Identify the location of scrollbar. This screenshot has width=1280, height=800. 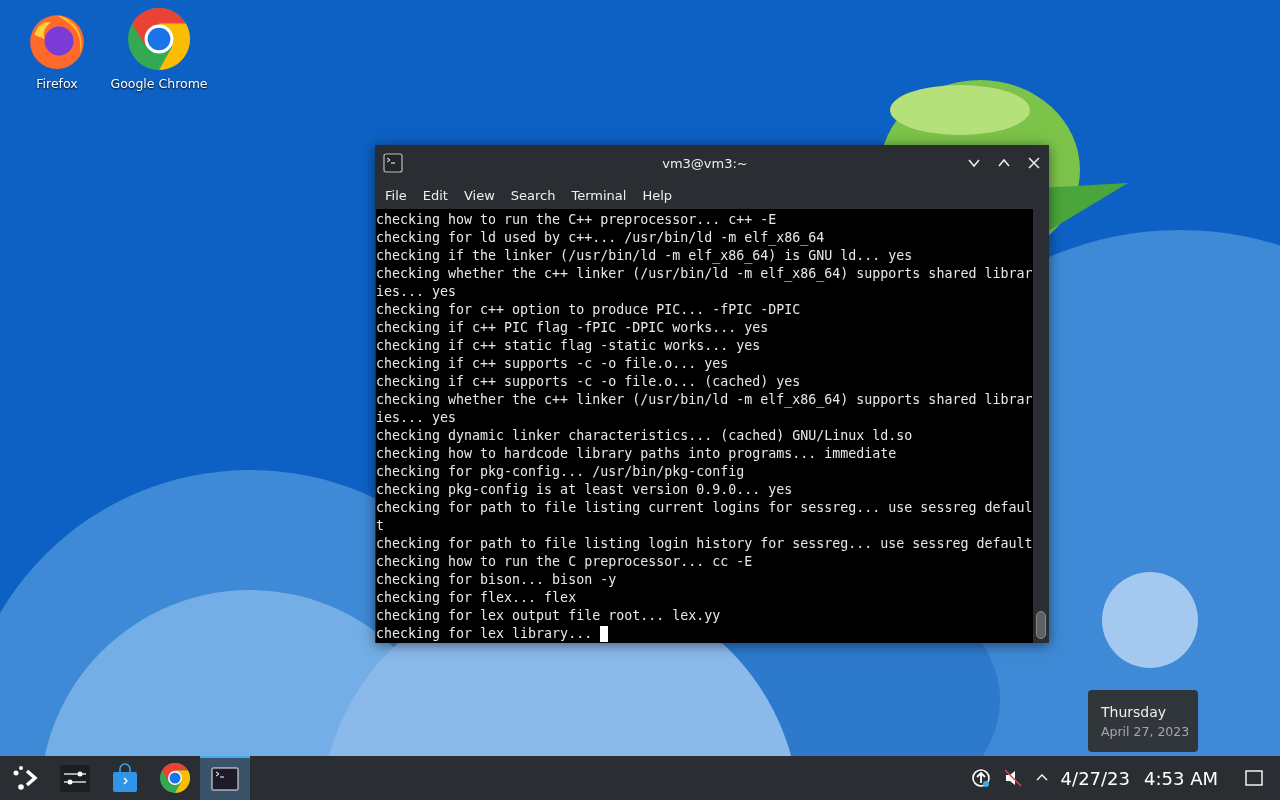
(1041, 426).